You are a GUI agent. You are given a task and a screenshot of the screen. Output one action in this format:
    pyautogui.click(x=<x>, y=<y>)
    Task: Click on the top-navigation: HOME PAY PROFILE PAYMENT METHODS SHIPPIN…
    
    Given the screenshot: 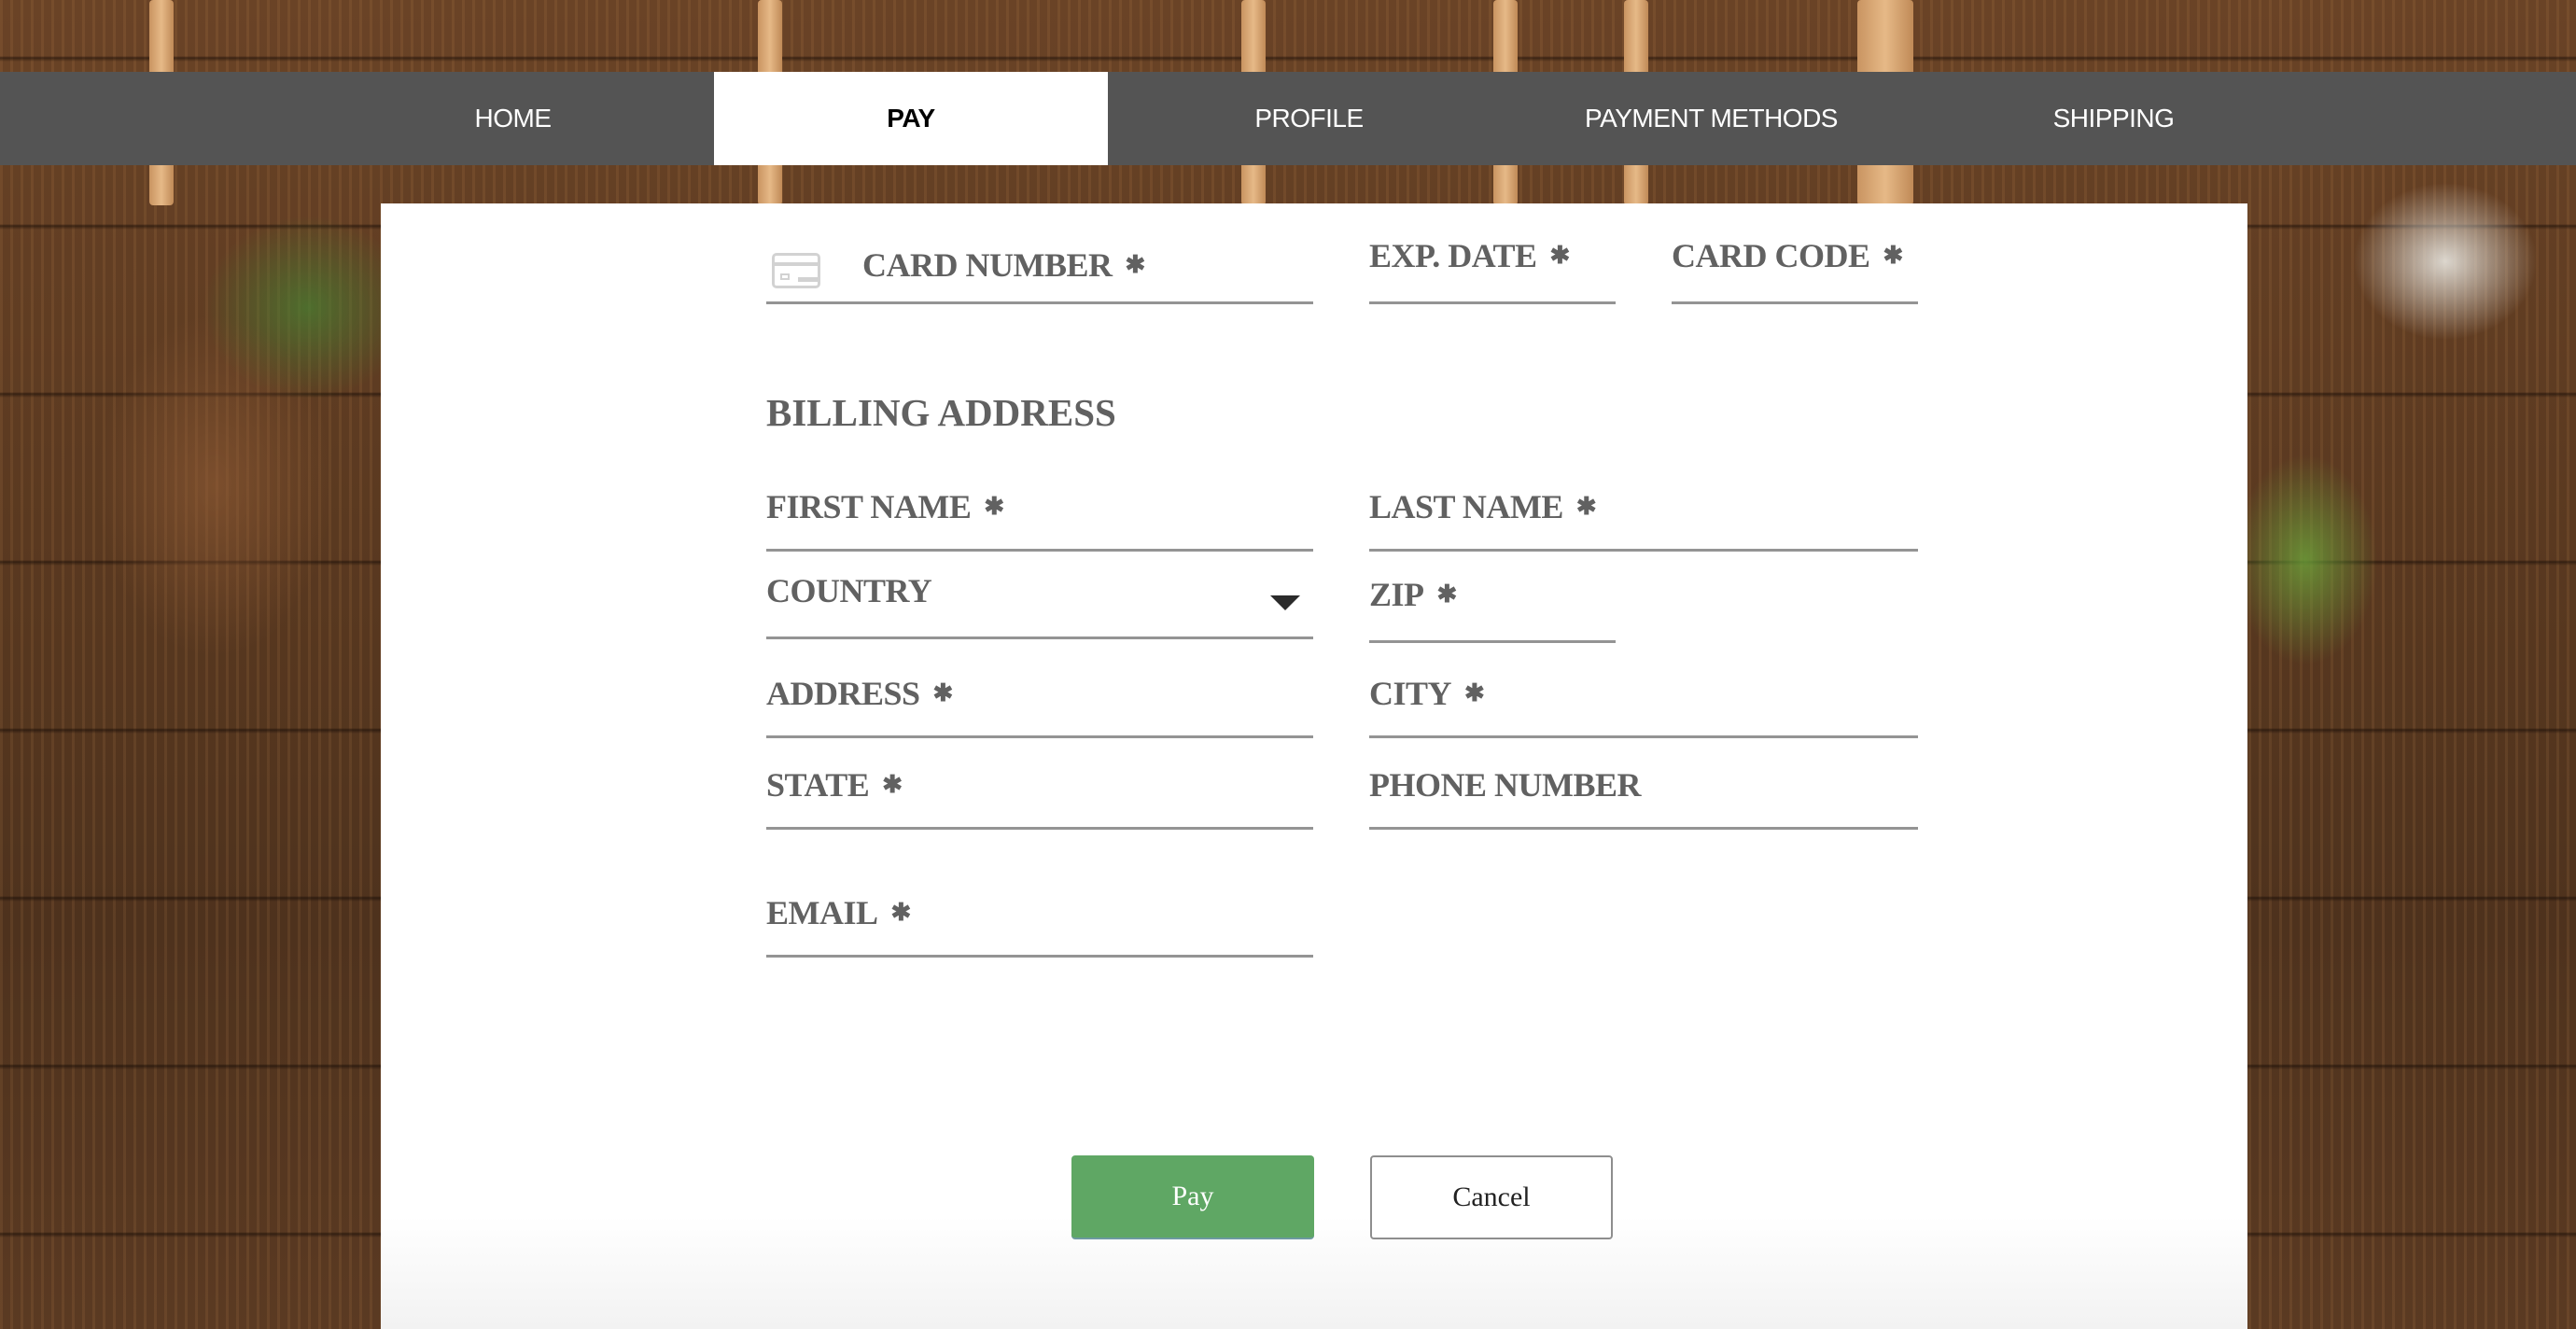 What is the action you would take?
    pyautogui.click(x=1288, y=118)
    